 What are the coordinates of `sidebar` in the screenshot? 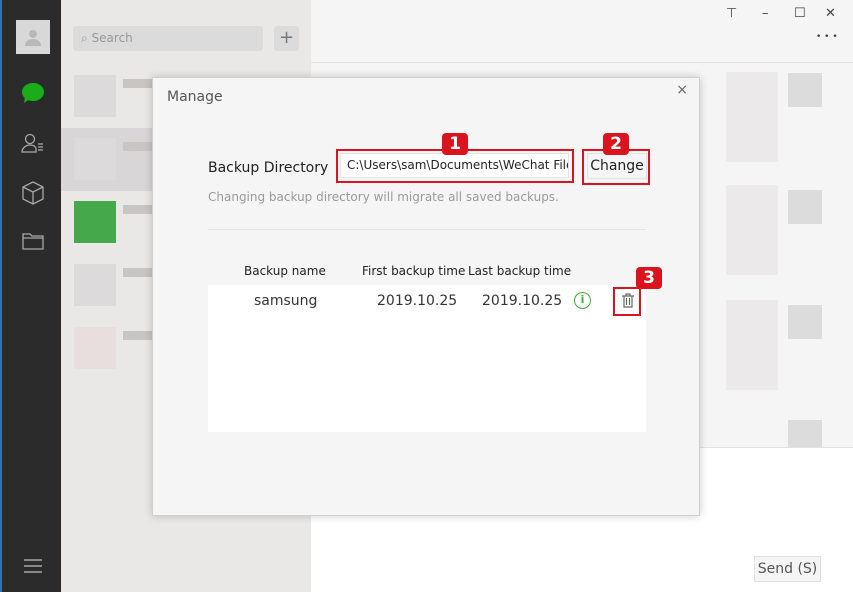 It's located at (30, 296).